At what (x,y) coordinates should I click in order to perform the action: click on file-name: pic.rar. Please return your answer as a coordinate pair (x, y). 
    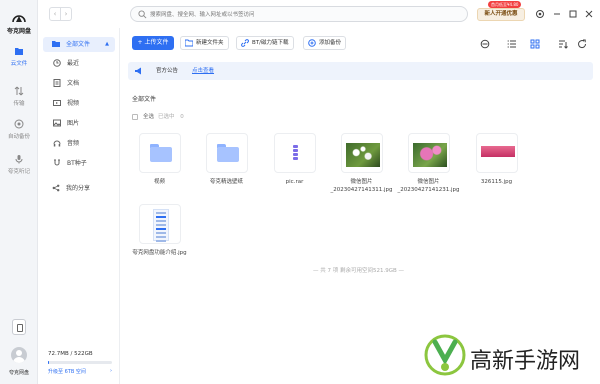
    Looking at the image, I should click on (294, 182).